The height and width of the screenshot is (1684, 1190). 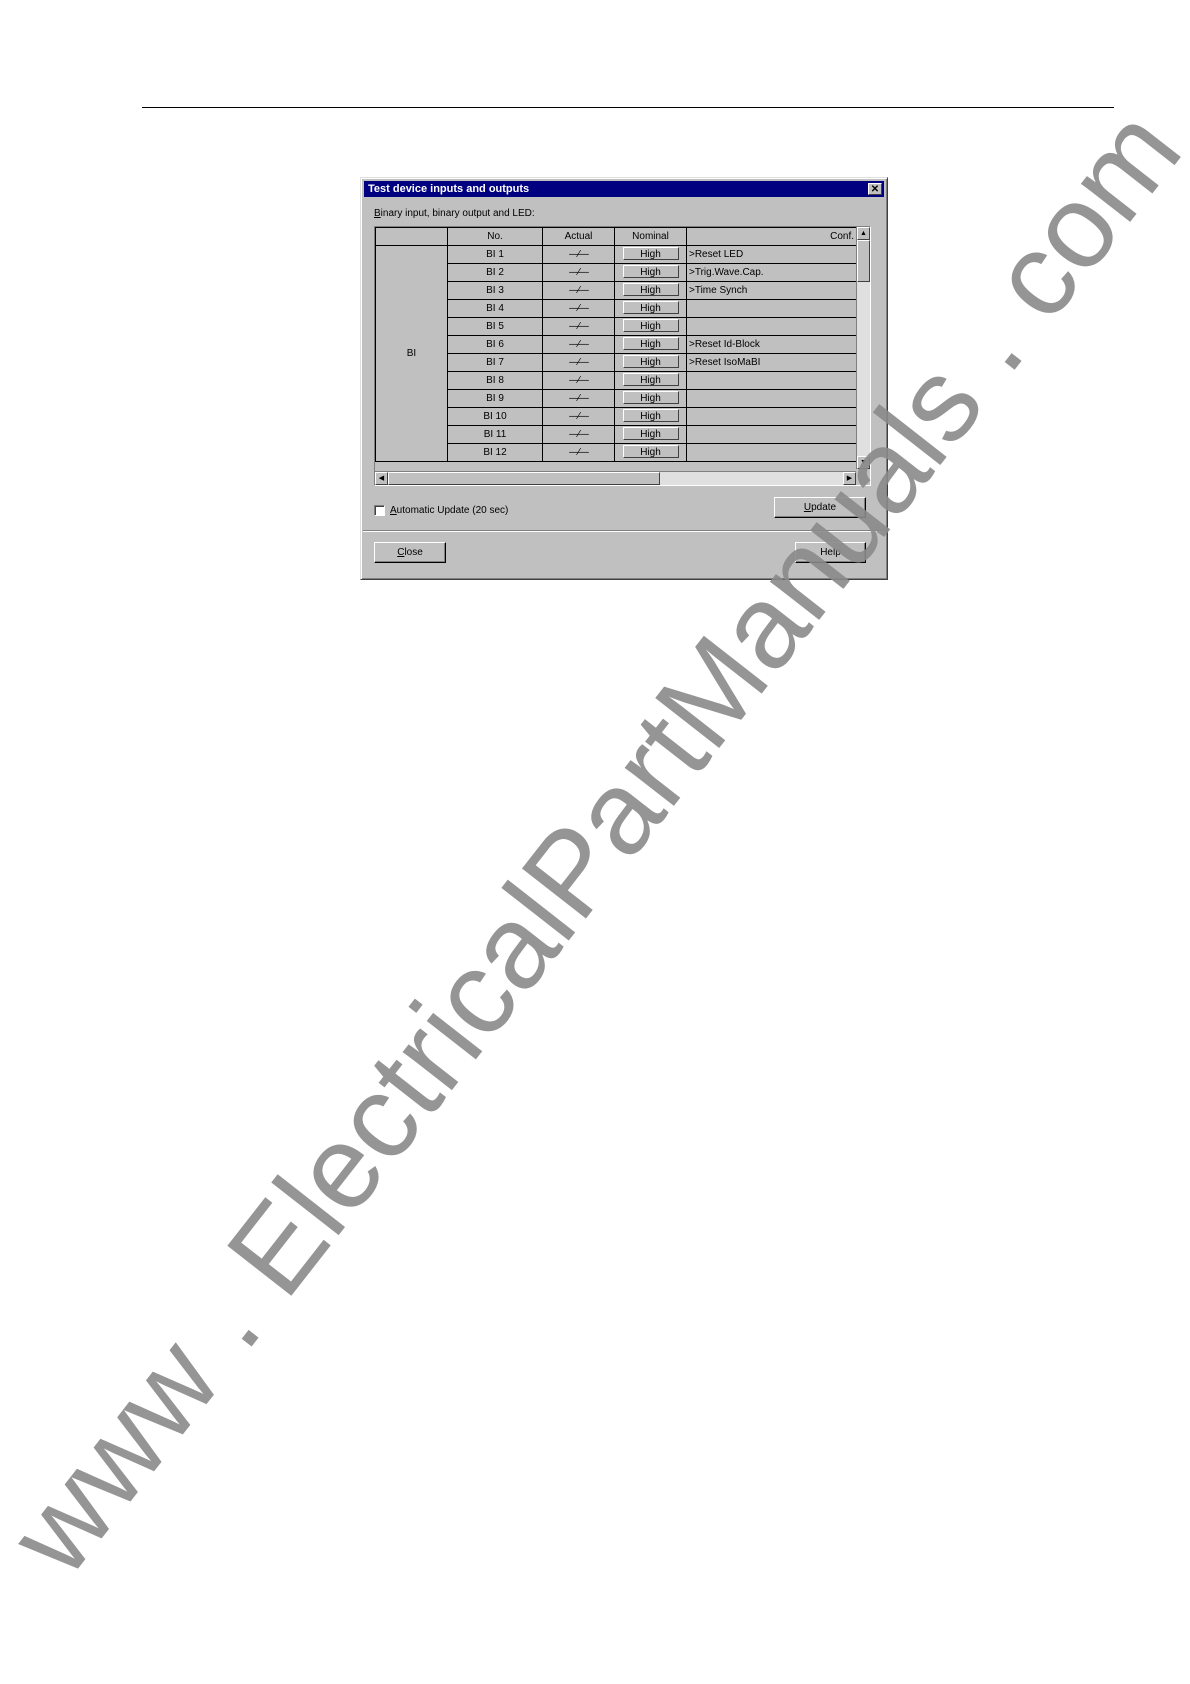 I want to click on table-row: BI 4 —⁄— High, so click(x=617, y=308).